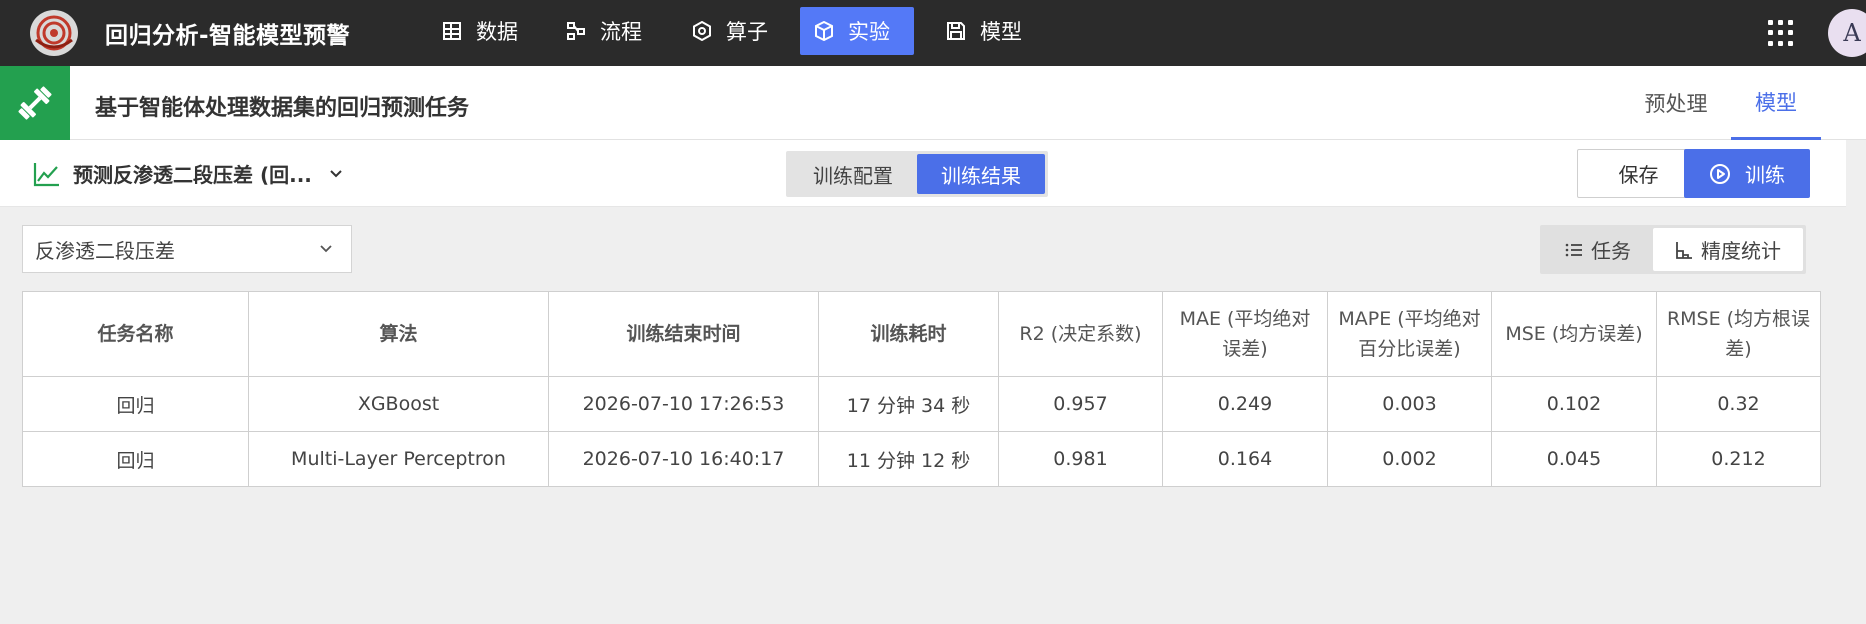  I want to click on task-title: 基于智能体处理数据集的回归预测任务, so click(282, 108).